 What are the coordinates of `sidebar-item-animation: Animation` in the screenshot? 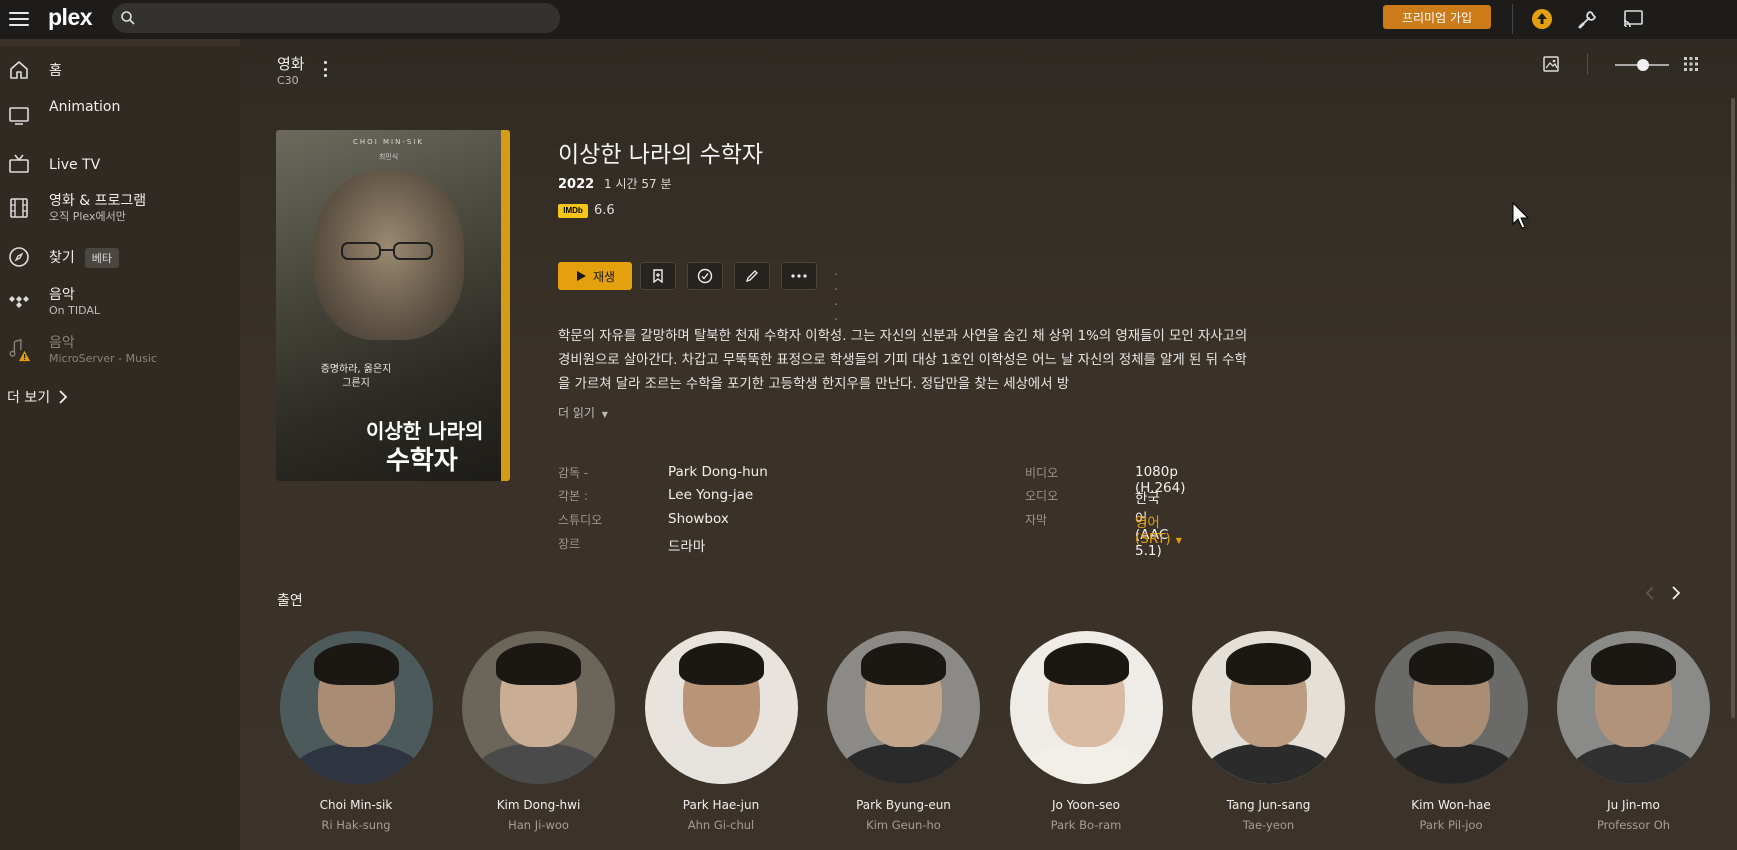 It's located at (120, 113).